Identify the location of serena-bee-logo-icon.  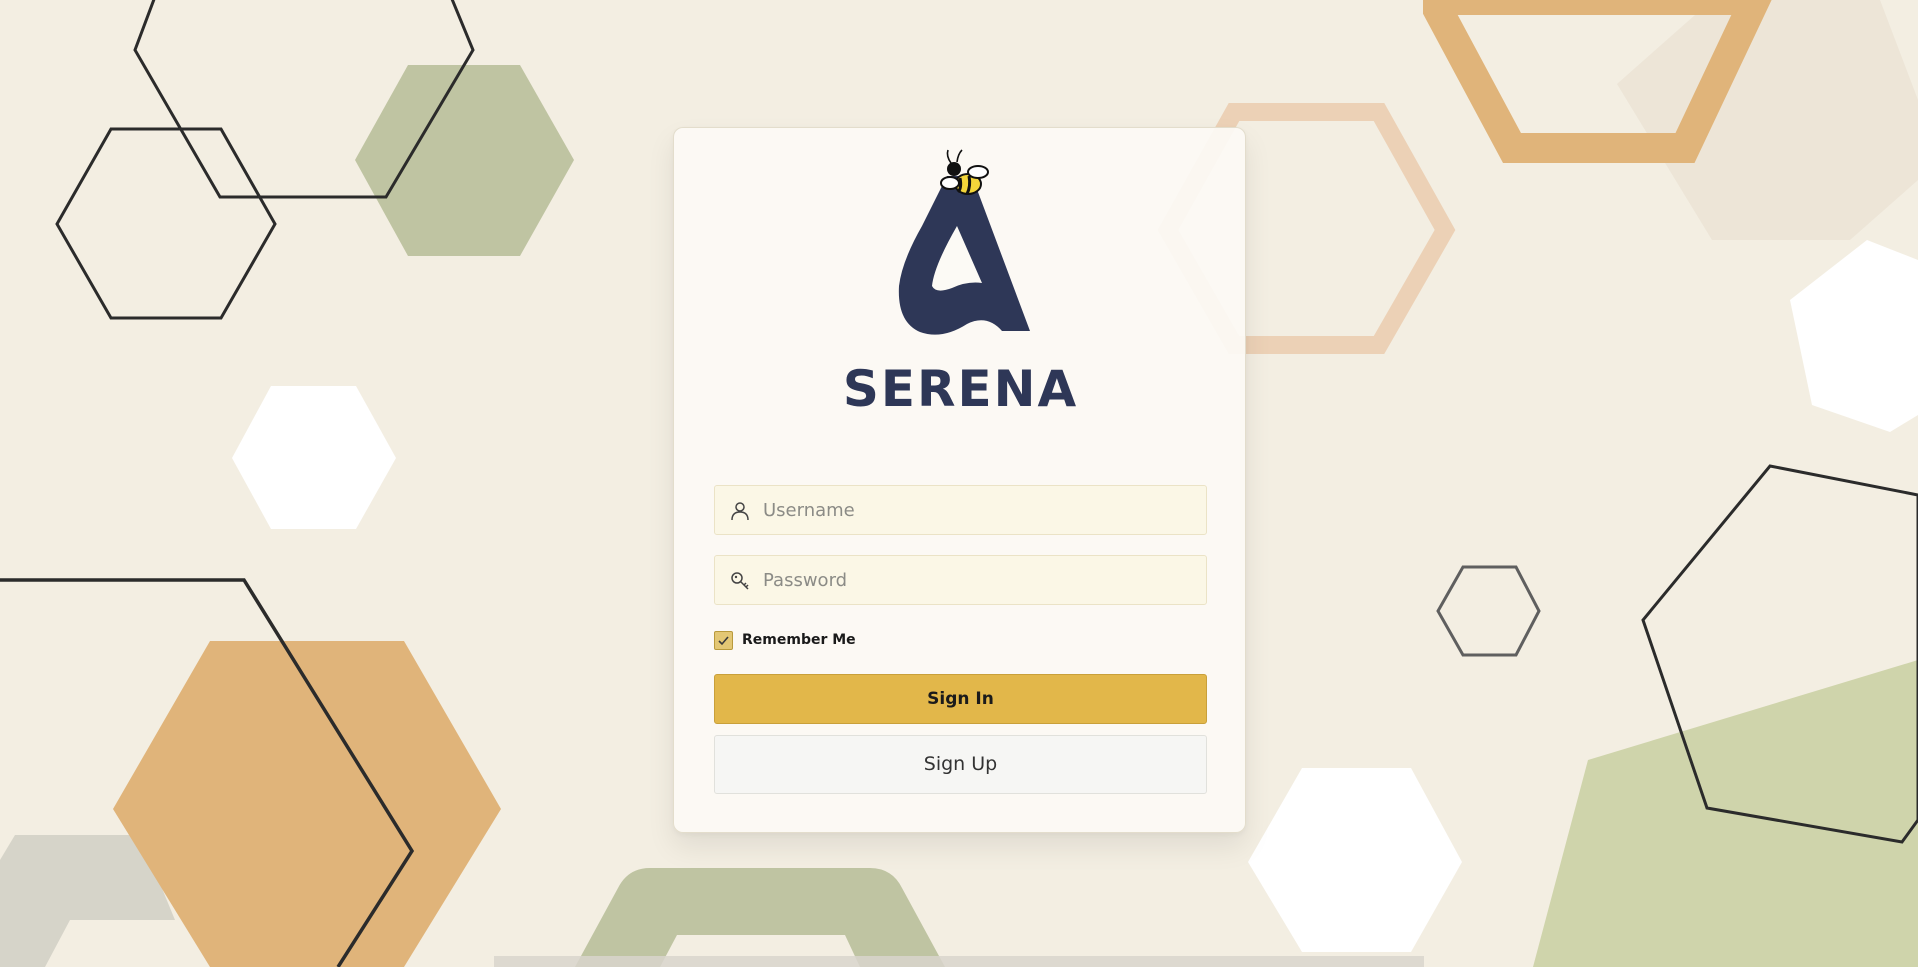
(964, 242).